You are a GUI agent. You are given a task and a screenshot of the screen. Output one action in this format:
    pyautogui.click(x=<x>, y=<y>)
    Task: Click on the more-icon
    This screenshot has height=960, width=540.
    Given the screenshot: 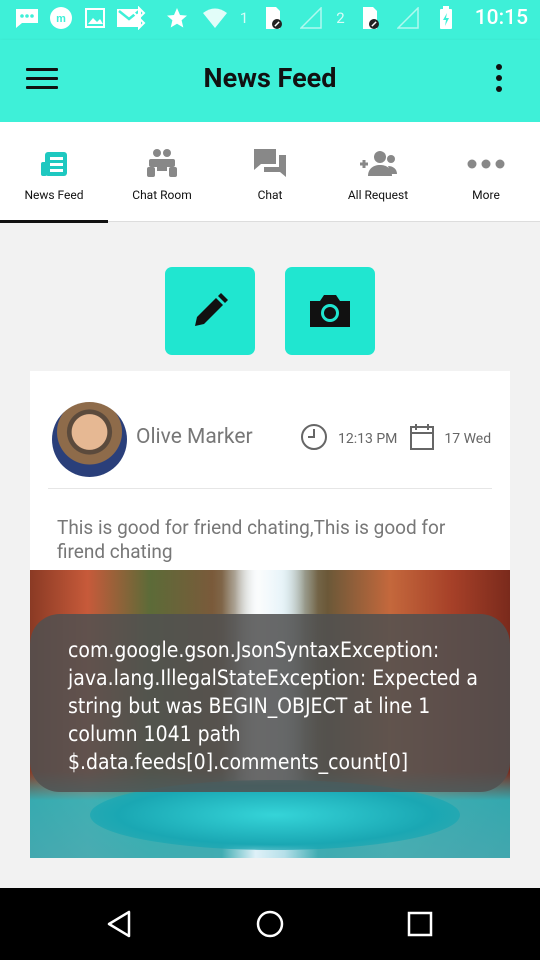 What is the action you would take?
    pyautogui.click(x=486, y=164)
    